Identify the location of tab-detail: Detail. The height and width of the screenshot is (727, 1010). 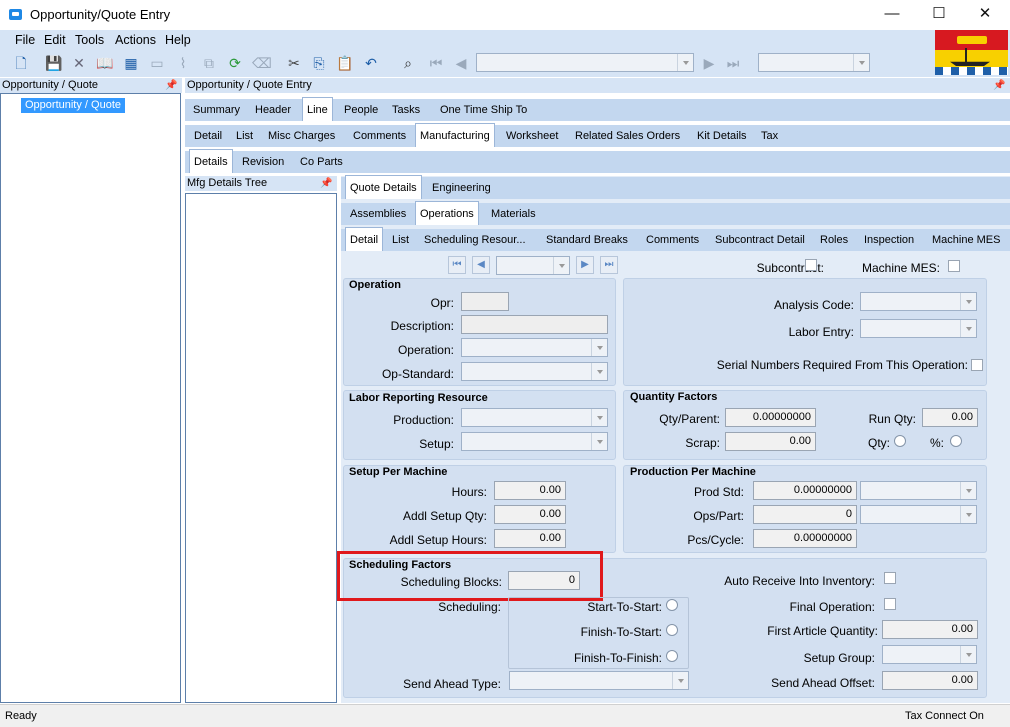
(208, 136).